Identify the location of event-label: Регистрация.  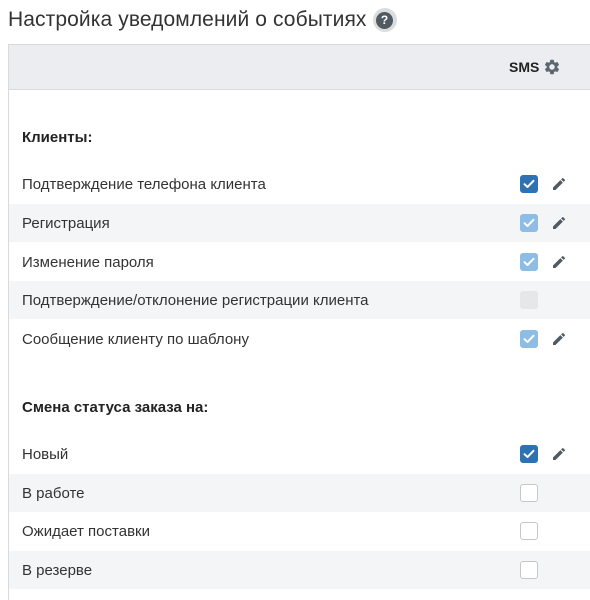
(66, 223).